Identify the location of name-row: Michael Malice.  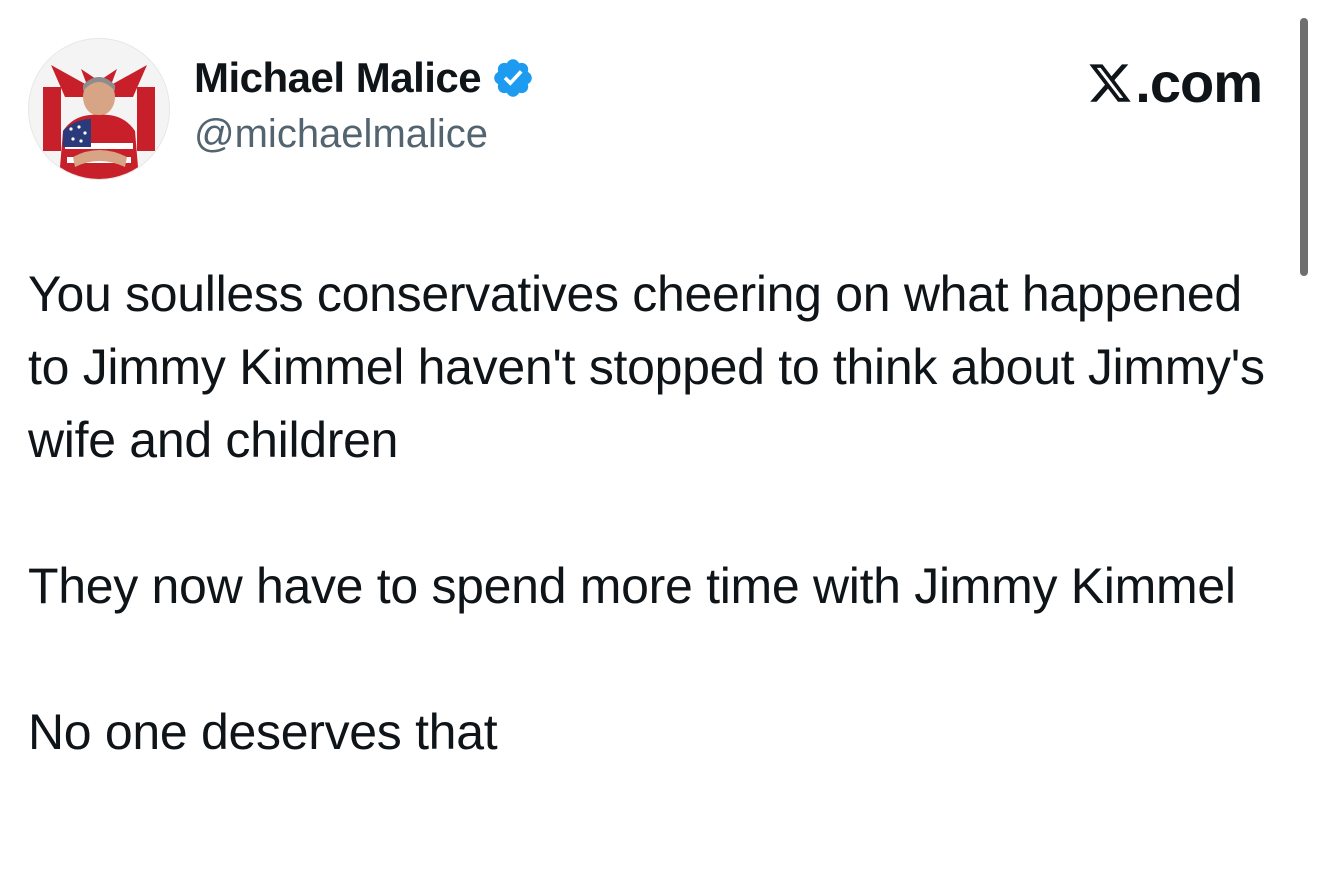
(364, 78).